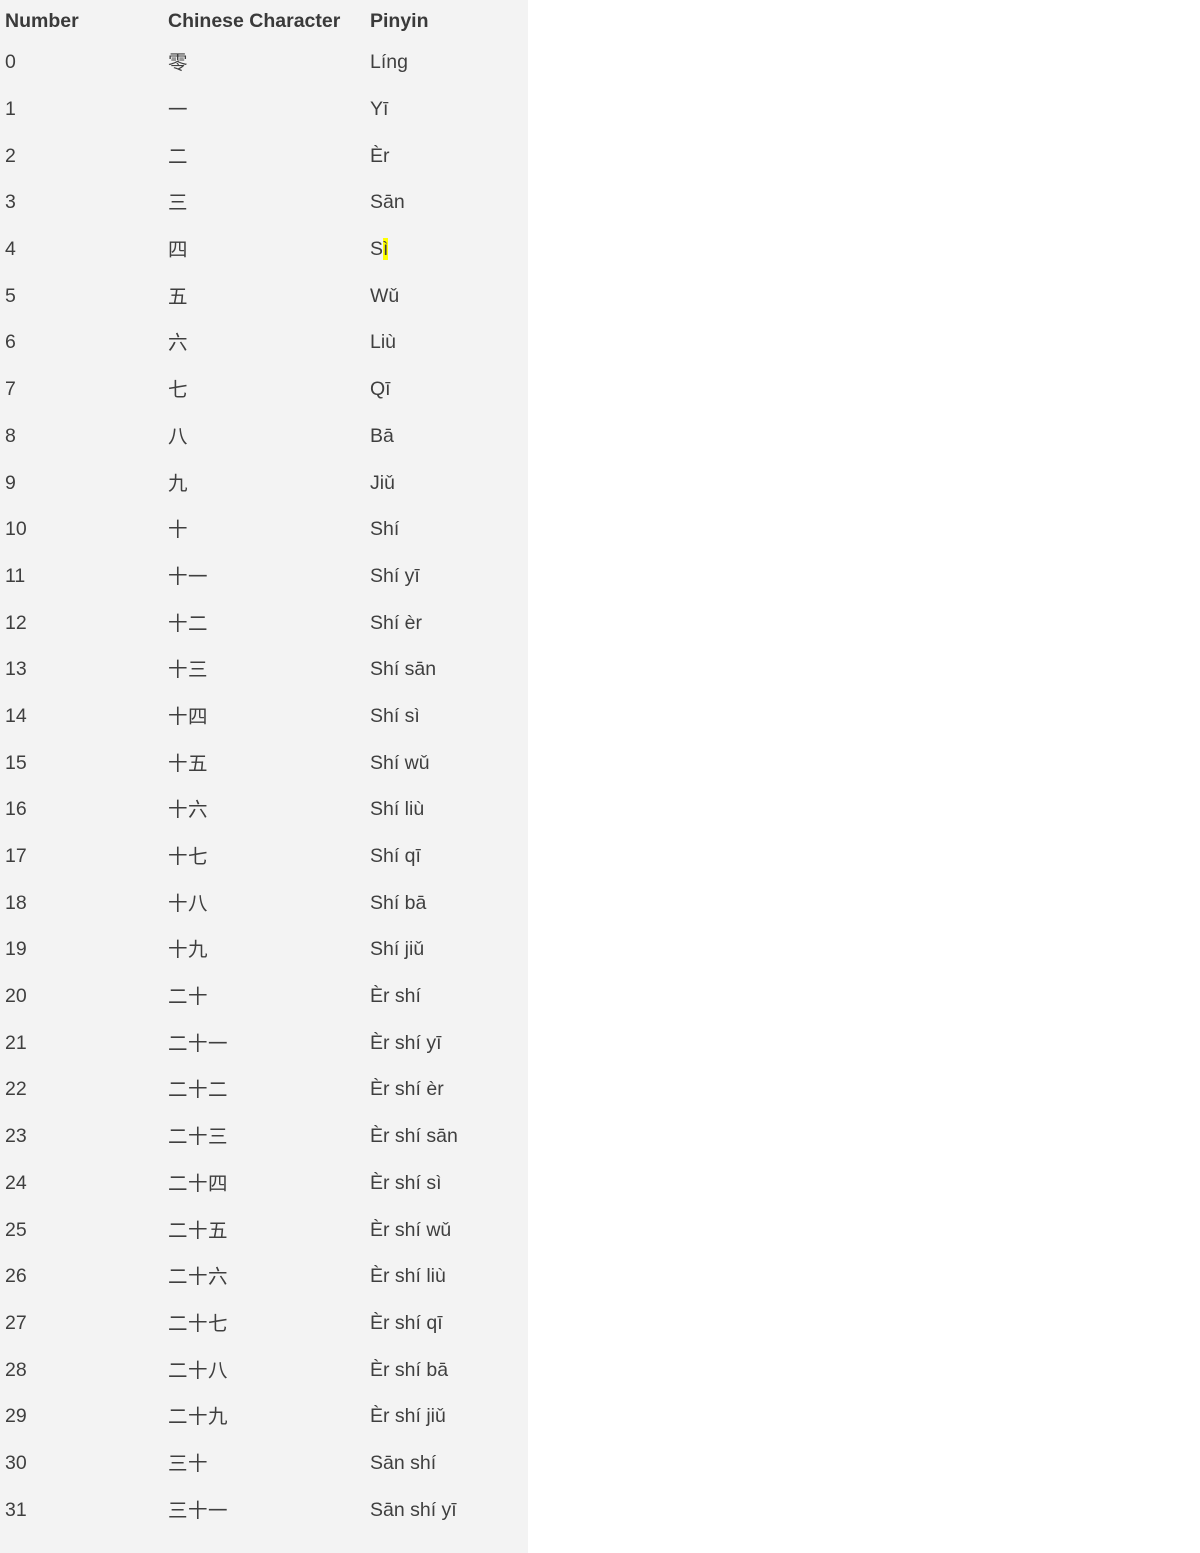  What do you see at coordinates (188, 576) in the screenshot?
I see `cell-chinese-character: 十一` at bounding box center [188, 576].